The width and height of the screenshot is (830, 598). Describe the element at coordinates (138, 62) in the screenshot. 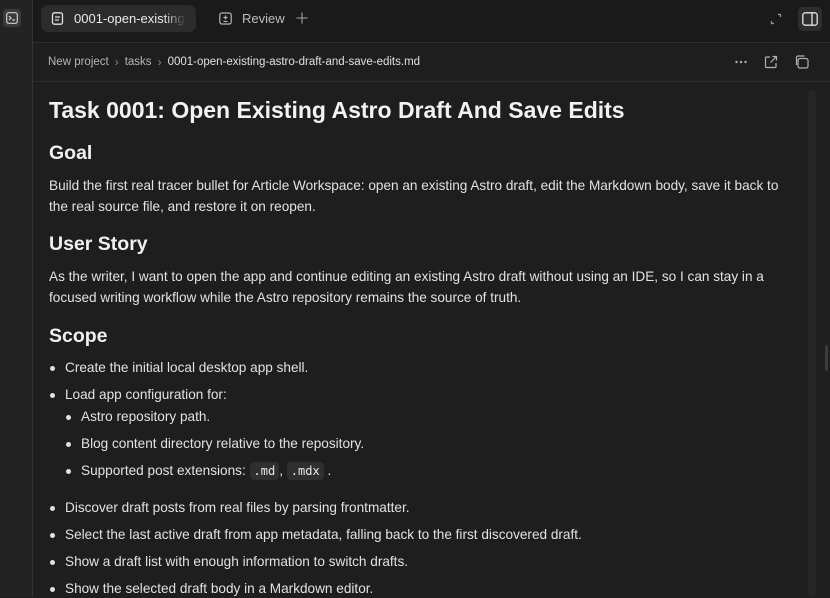

I see `breadcrumb-folder: tasks` at that location.